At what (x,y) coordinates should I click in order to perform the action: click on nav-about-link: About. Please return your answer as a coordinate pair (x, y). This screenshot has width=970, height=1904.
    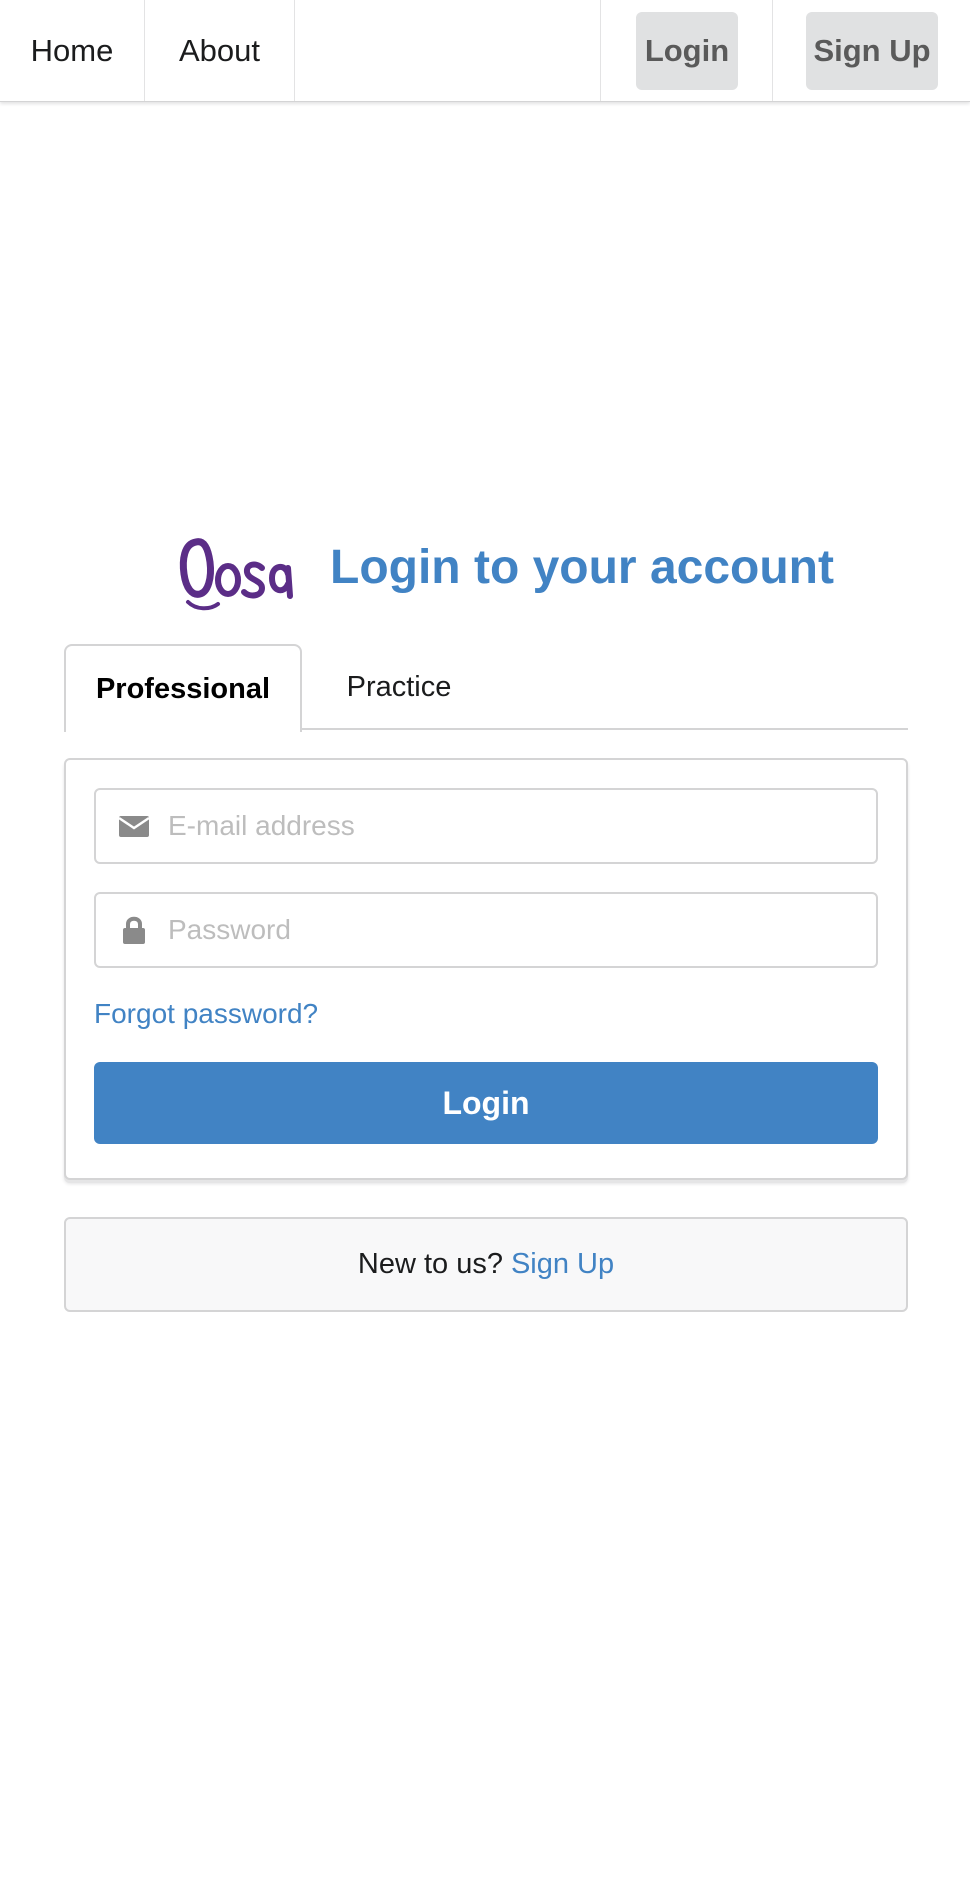
    Looking at the image, I should click on (219, 50).